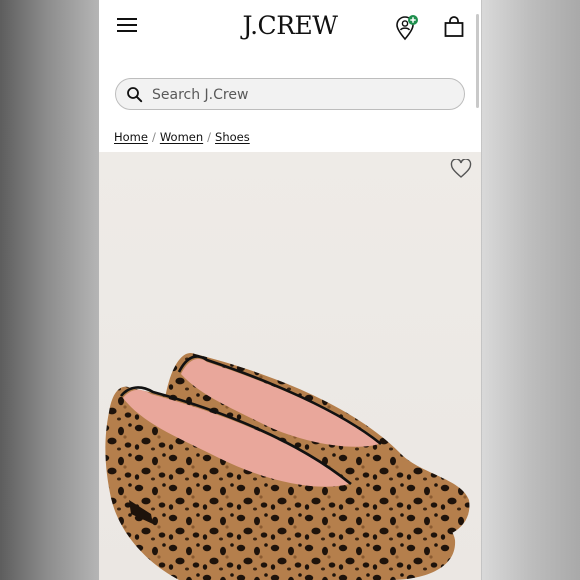 This screenshot has height=580, width=580. I want to click on site-logo: J.CREW, so click(290, 25).